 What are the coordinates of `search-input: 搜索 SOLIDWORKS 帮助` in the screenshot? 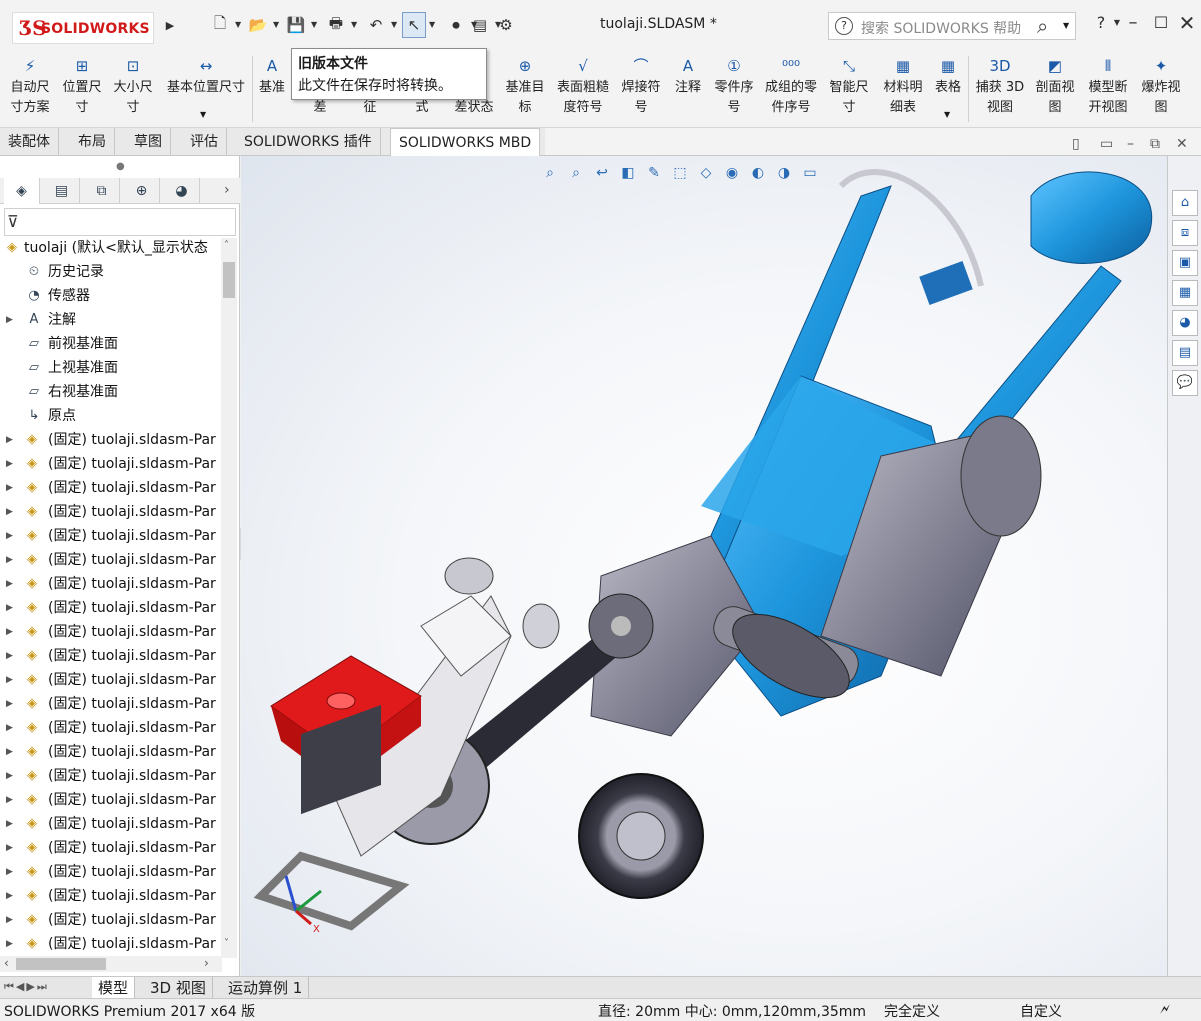 It's located at (941, 28).